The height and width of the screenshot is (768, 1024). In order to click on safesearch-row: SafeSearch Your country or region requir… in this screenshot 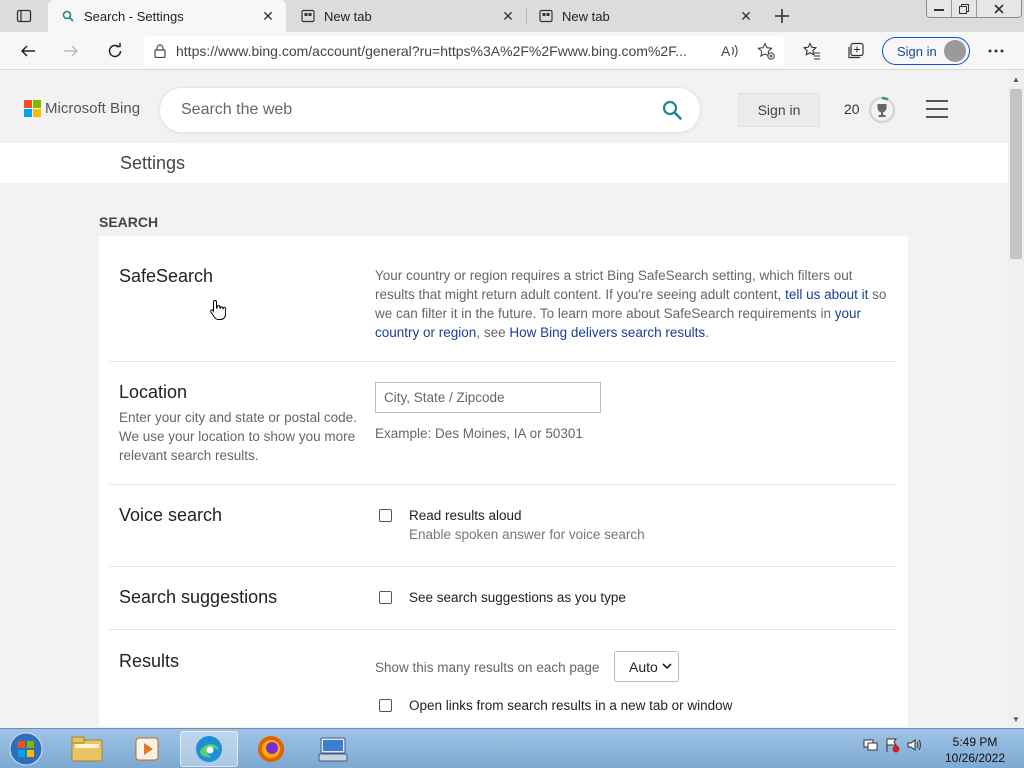, I will do `click(503, 299)`.